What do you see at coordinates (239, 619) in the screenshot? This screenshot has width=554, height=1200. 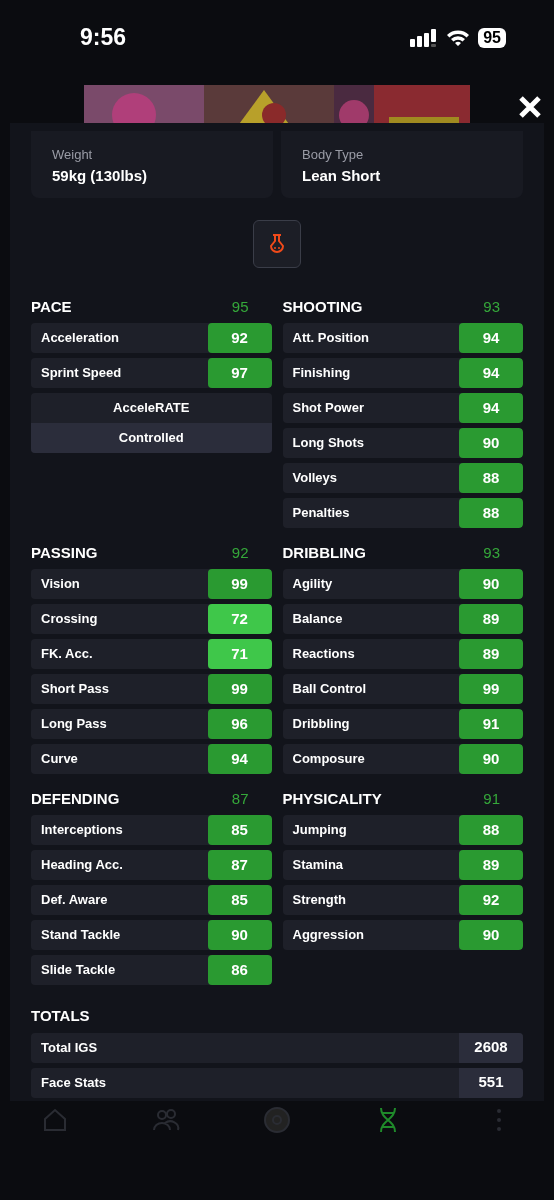 I see `stat-value: 72` at bounding box center [239, 619].